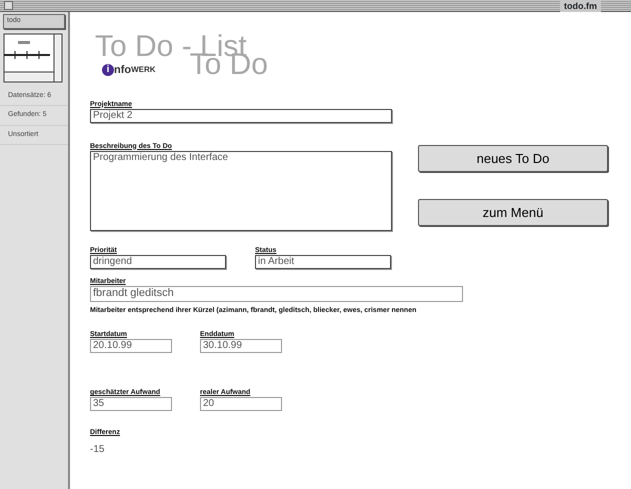 Image resolution: width=631 pixels, height=489 pixels. What do you see at coordinates (241, 115) in the screenshot?
I see `text-field: Projekt 2` at bounding box center [241, 115].